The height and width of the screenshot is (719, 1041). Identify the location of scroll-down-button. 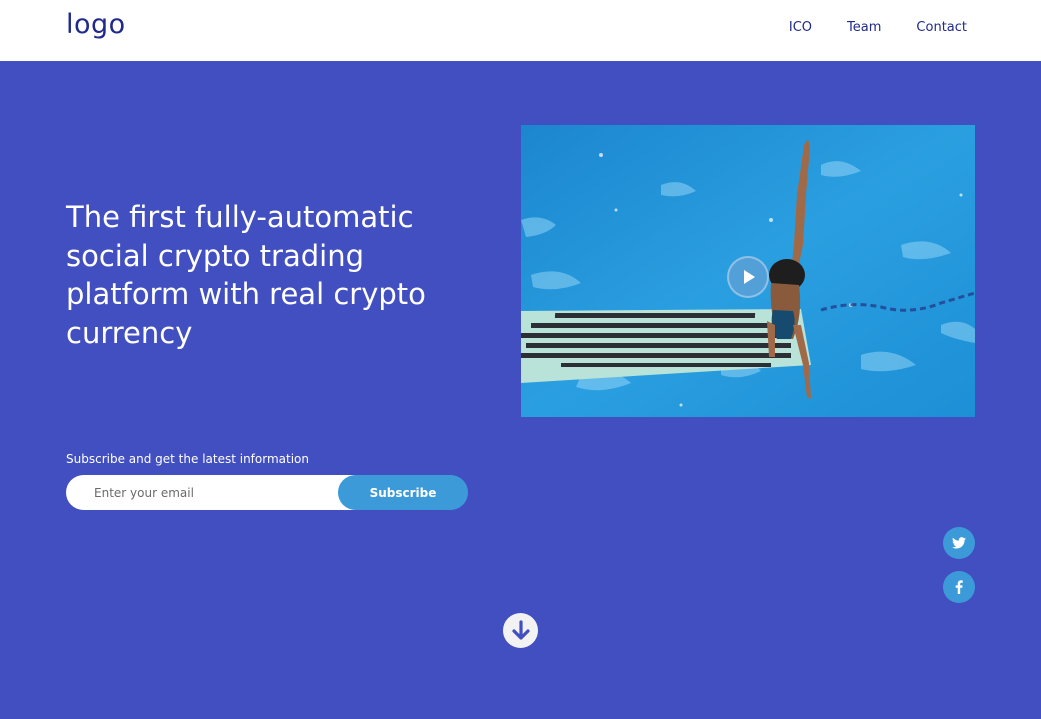
(520, 630).